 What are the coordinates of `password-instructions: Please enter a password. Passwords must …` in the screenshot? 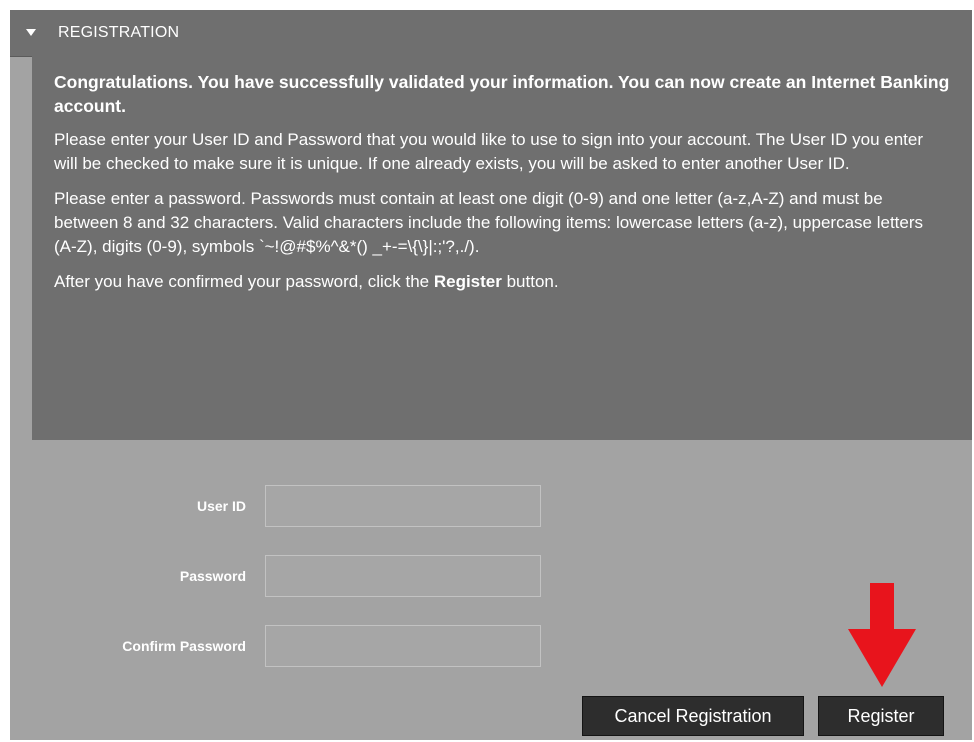 It's located at (489, 222).